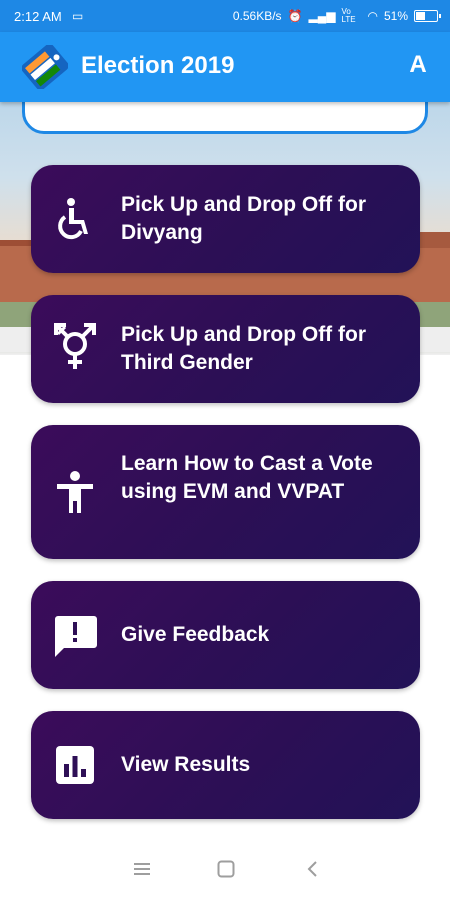  I want to click on feedback-icon, so click(75, 635).